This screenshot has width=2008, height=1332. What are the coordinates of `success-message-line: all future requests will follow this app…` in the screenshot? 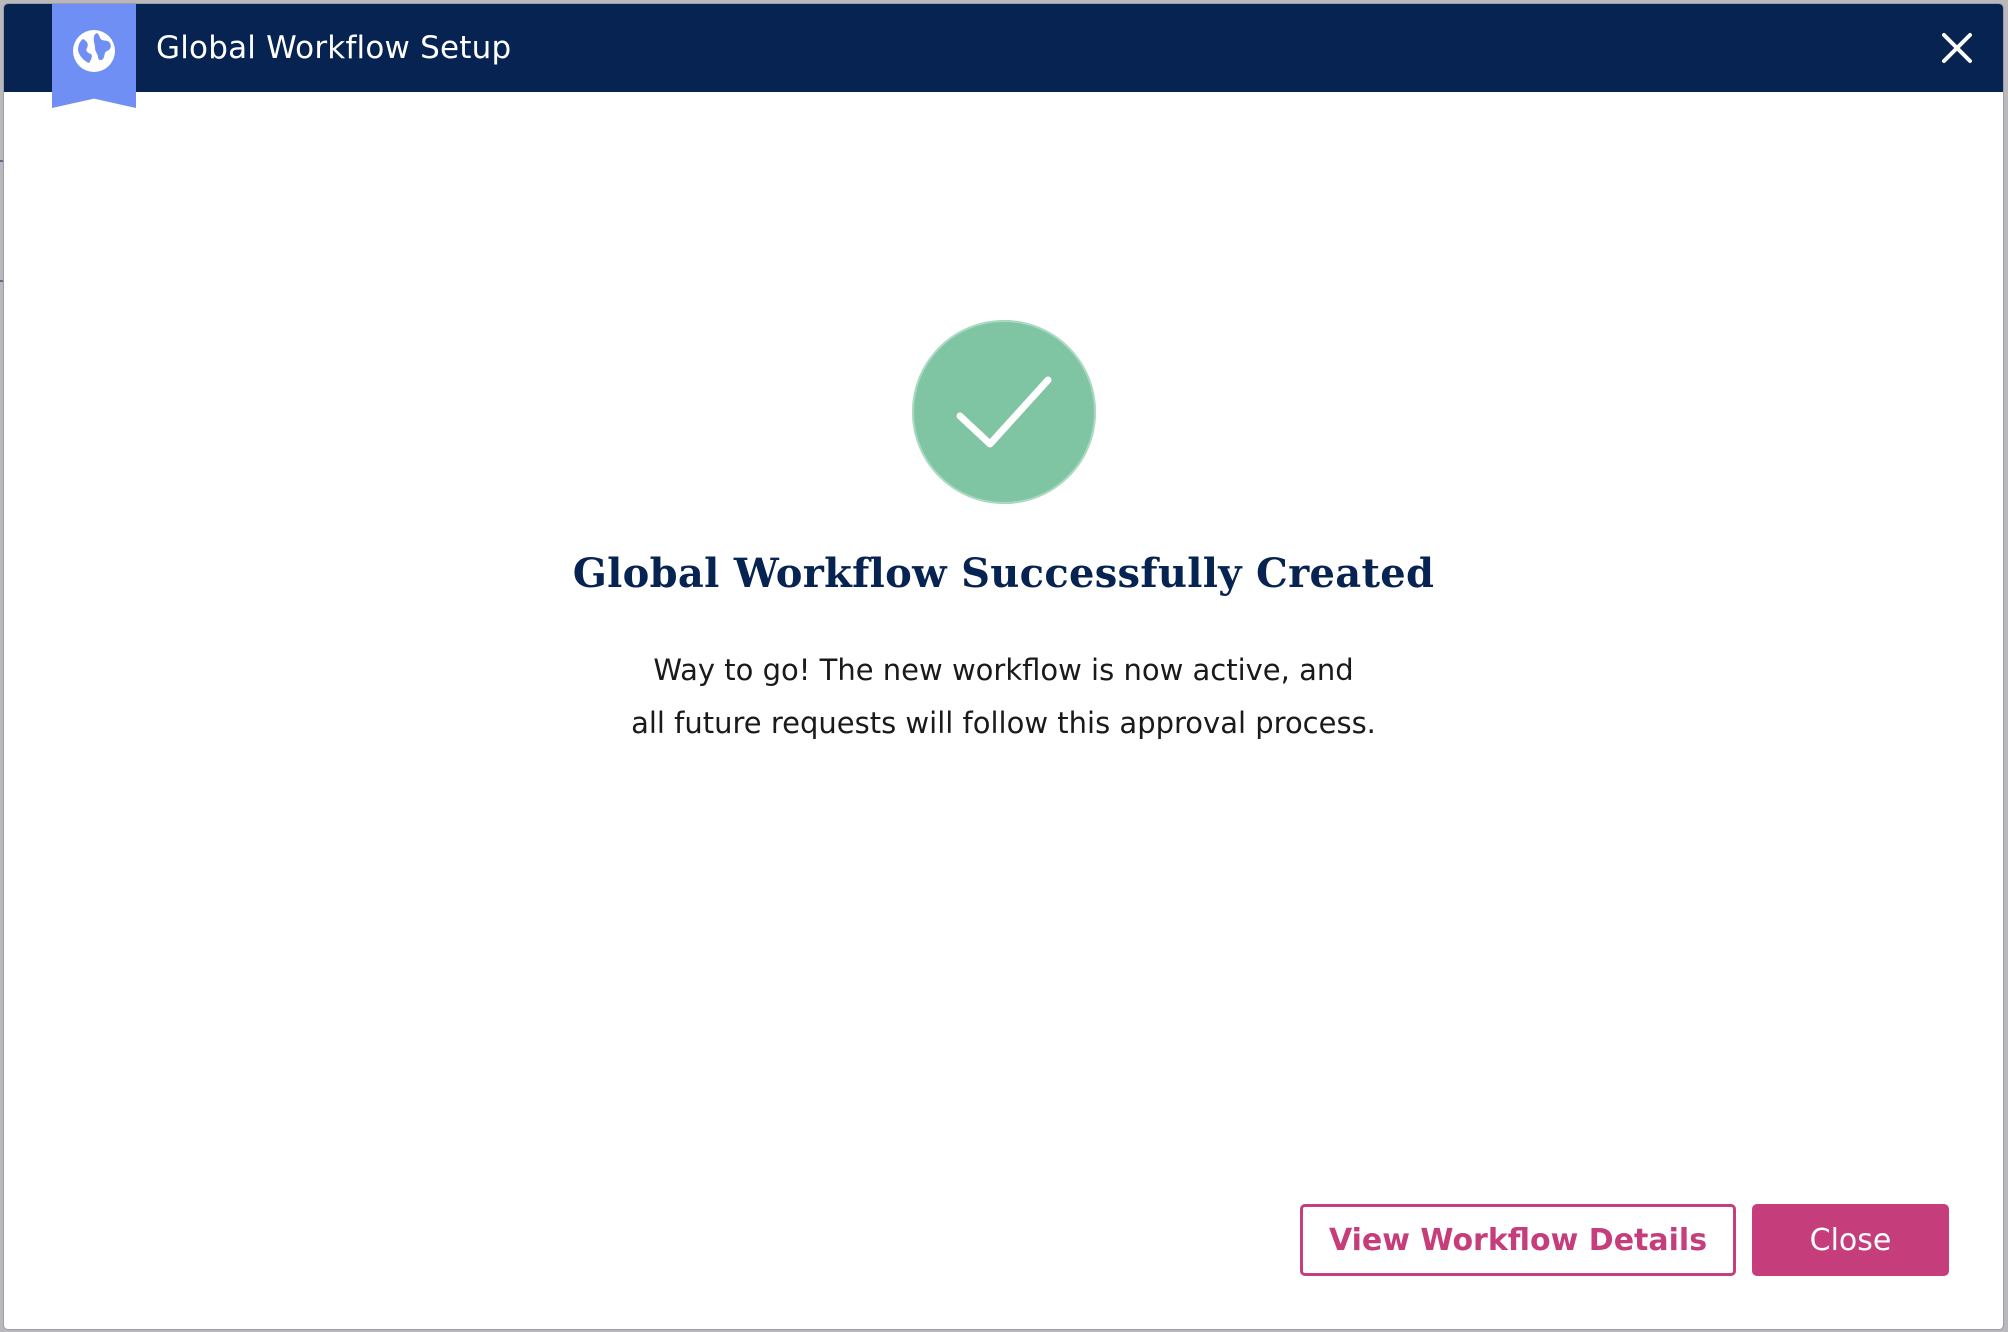 It's located at (1003, 723).